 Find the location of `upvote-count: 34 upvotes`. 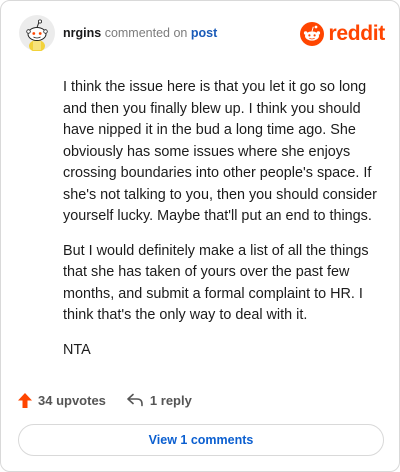

upvote-count: 34 upvotes is located at coordinates (72, 400).